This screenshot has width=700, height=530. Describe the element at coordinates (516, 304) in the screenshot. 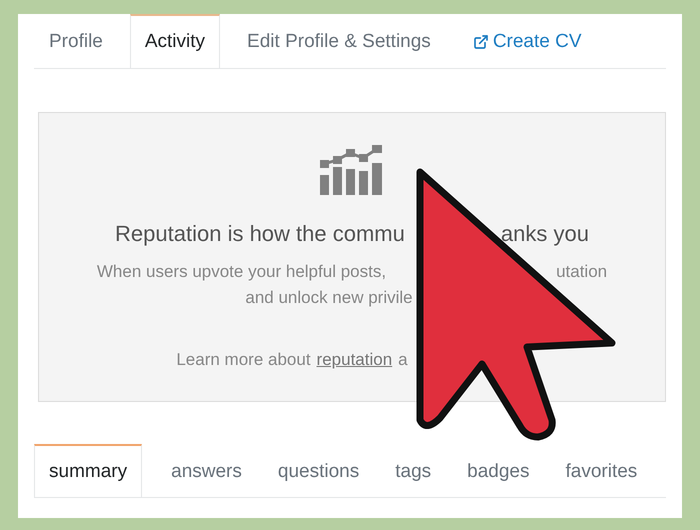

I see `cursor-icon` at that location.